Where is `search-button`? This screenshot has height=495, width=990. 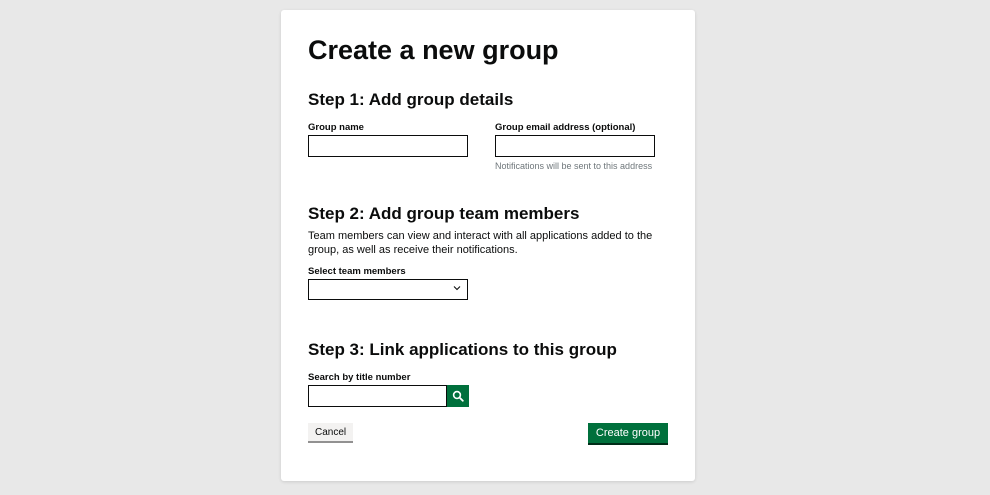 search-button is located at coordinates (458, 396).